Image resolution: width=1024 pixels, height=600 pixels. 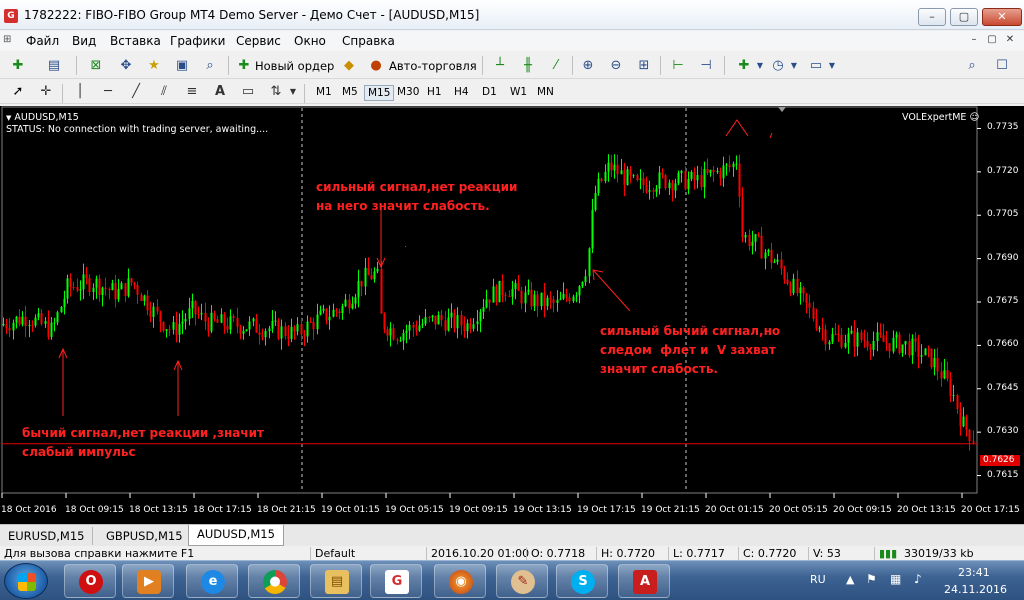 What do you see at coordinates (850, 579) in the screenshot?
I see `tray-chevron-icon: ▲` at bounding box center [850, 579].